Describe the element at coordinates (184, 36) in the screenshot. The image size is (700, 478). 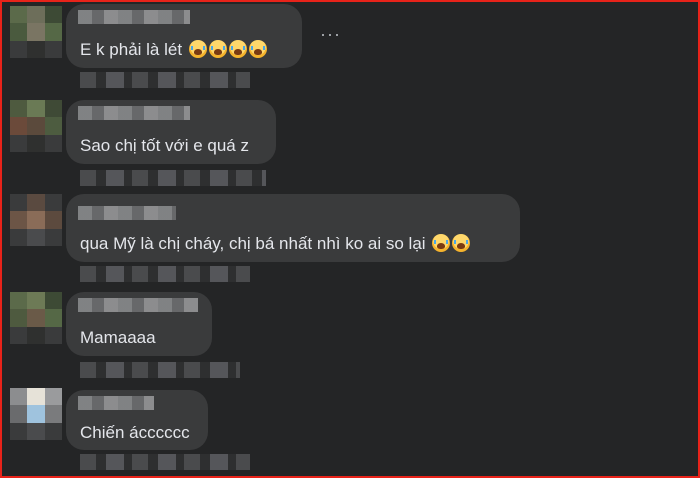
I see `comment-bubble: E k phải là lét` at that location.